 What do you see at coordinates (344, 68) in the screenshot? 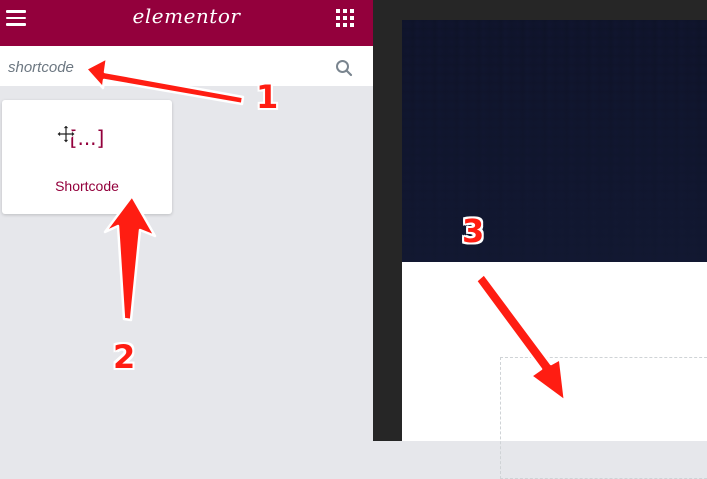
I see `search-icon` at bounding box center [344, 68].